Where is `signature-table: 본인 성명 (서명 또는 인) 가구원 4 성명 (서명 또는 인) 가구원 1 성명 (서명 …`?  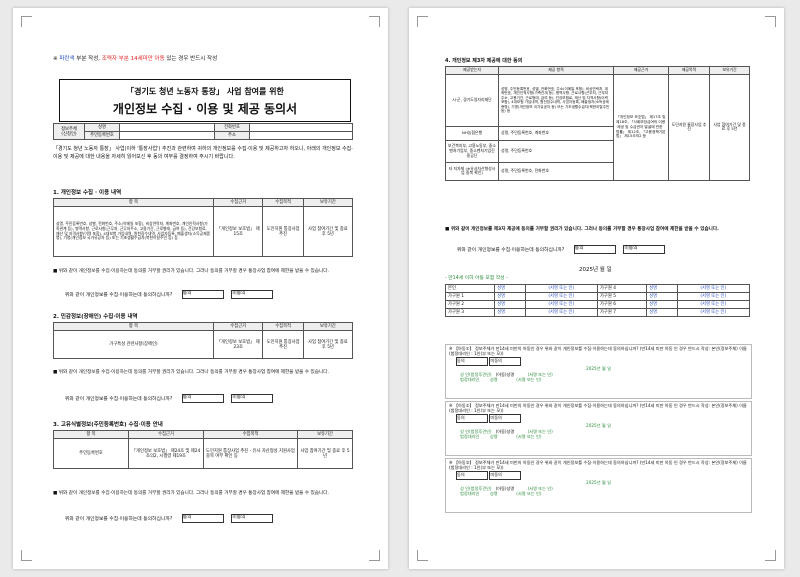
signature-table: 본인 성명 (서명 또는 인) 가구원 4 성명 (서명 또는 인) 가구원 1 성명 (서명 … is located at coordinates (597, 300).